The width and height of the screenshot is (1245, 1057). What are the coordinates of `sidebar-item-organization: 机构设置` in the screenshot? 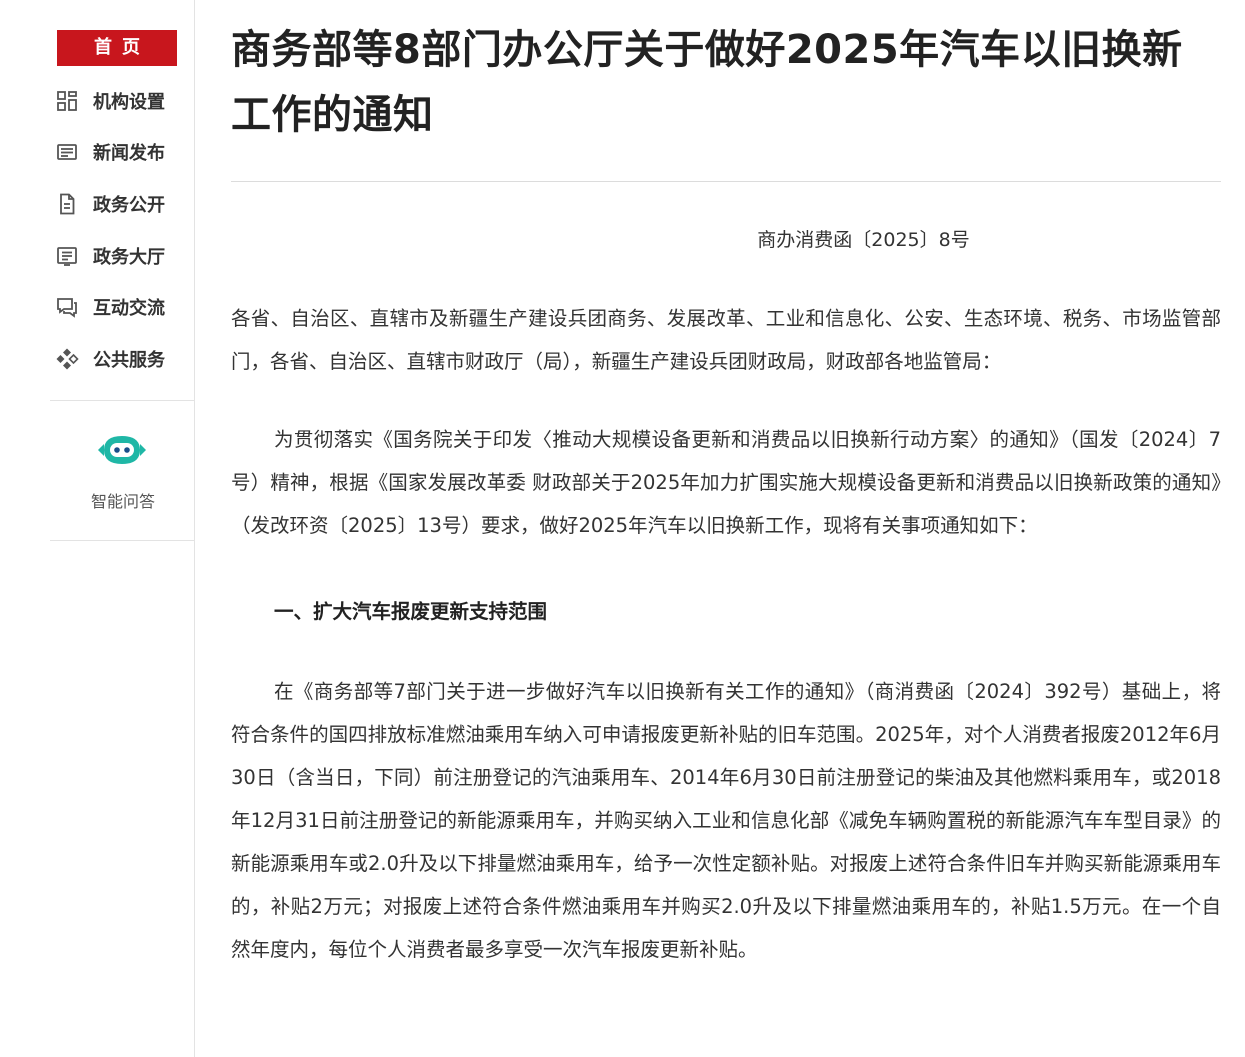 It's located at (122, 101).